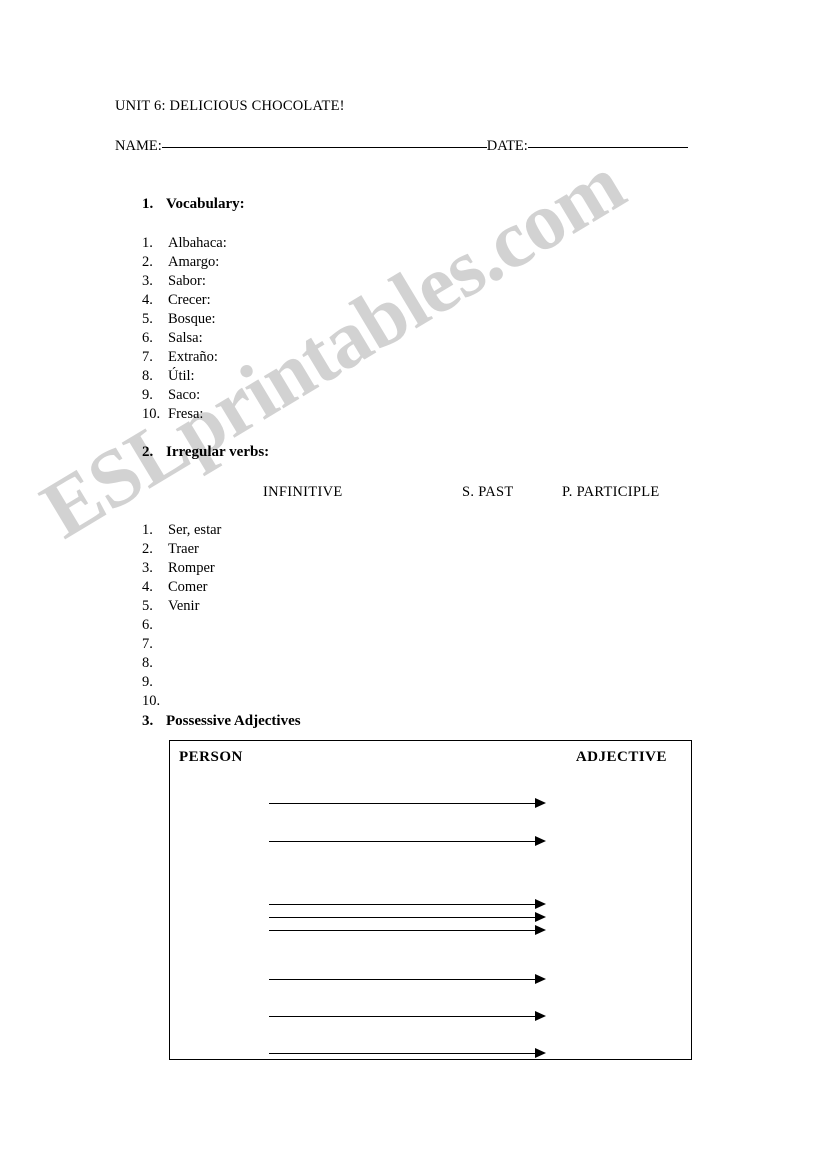  I want to click on name-input-line, so click(324, 147).